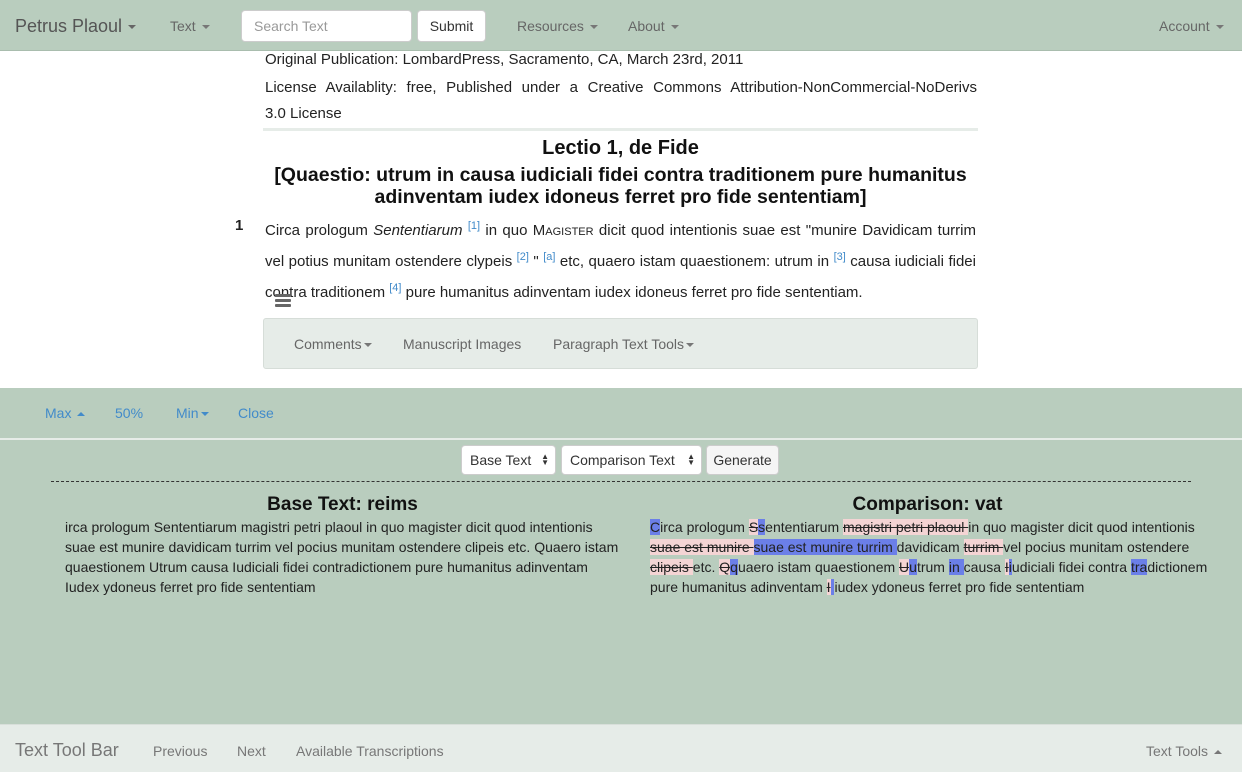  I want to click on diff-insertion: suae est munire turrim, so click(825, 547).